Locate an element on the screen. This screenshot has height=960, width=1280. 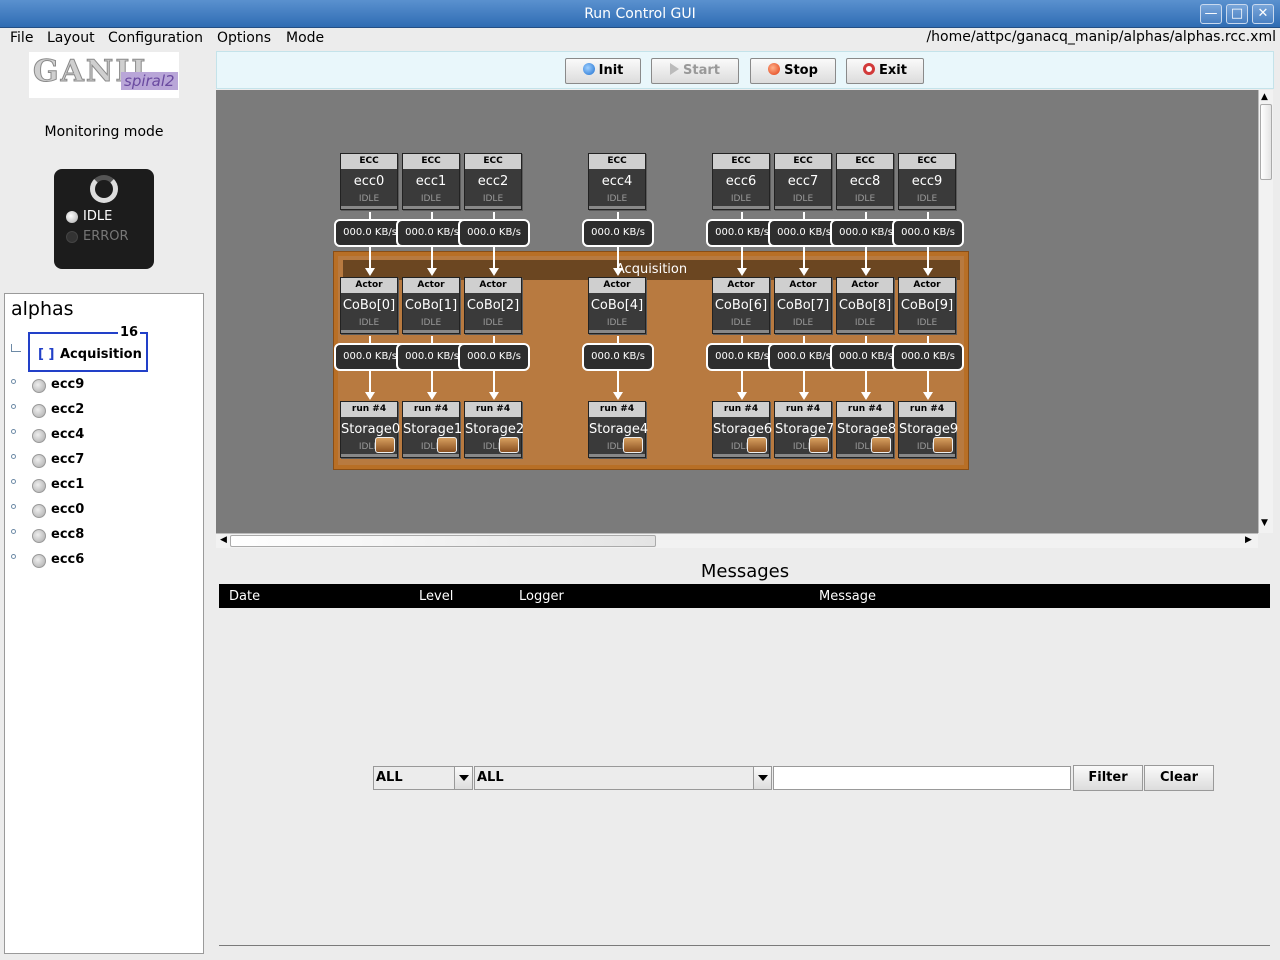
status-dot-icon is located at coordinates (39, 561).